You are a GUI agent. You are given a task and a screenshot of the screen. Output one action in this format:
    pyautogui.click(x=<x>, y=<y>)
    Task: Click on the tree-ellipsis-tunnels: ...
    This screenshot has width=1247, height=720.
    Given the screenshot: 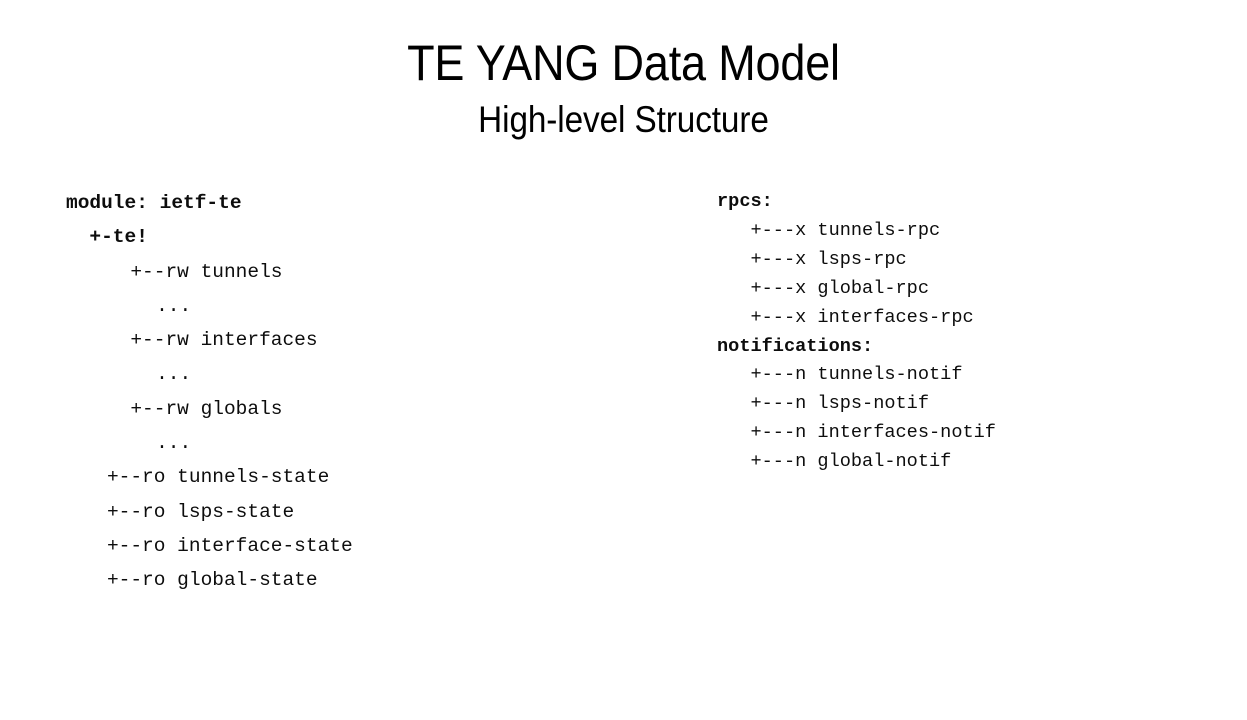 What is the action you would take?
    pyautogui.click(x=366, y=306)
    